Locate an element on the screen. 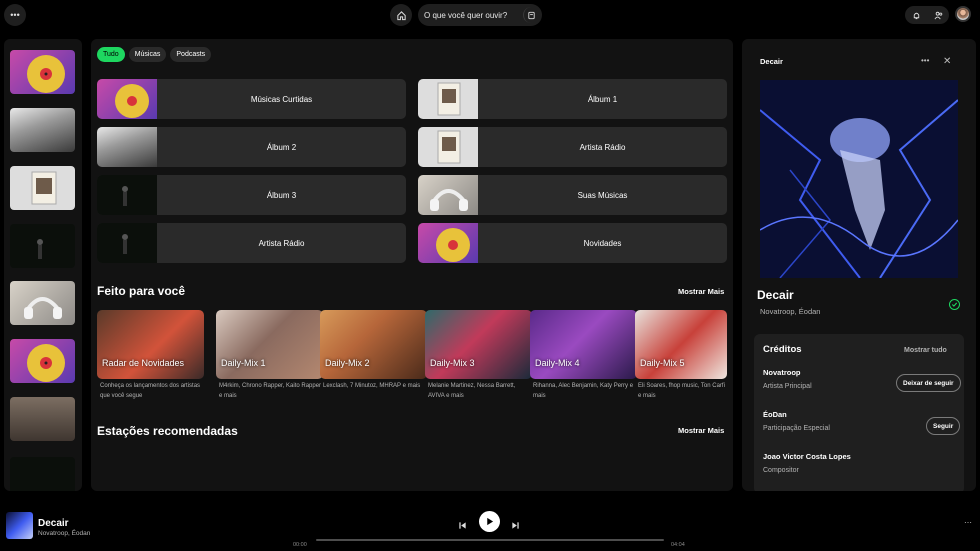 Image resolution: width=980 pixels, height=551 pixels. mix-title: Daily-Mix 5 is located at coordinates (662, 363).